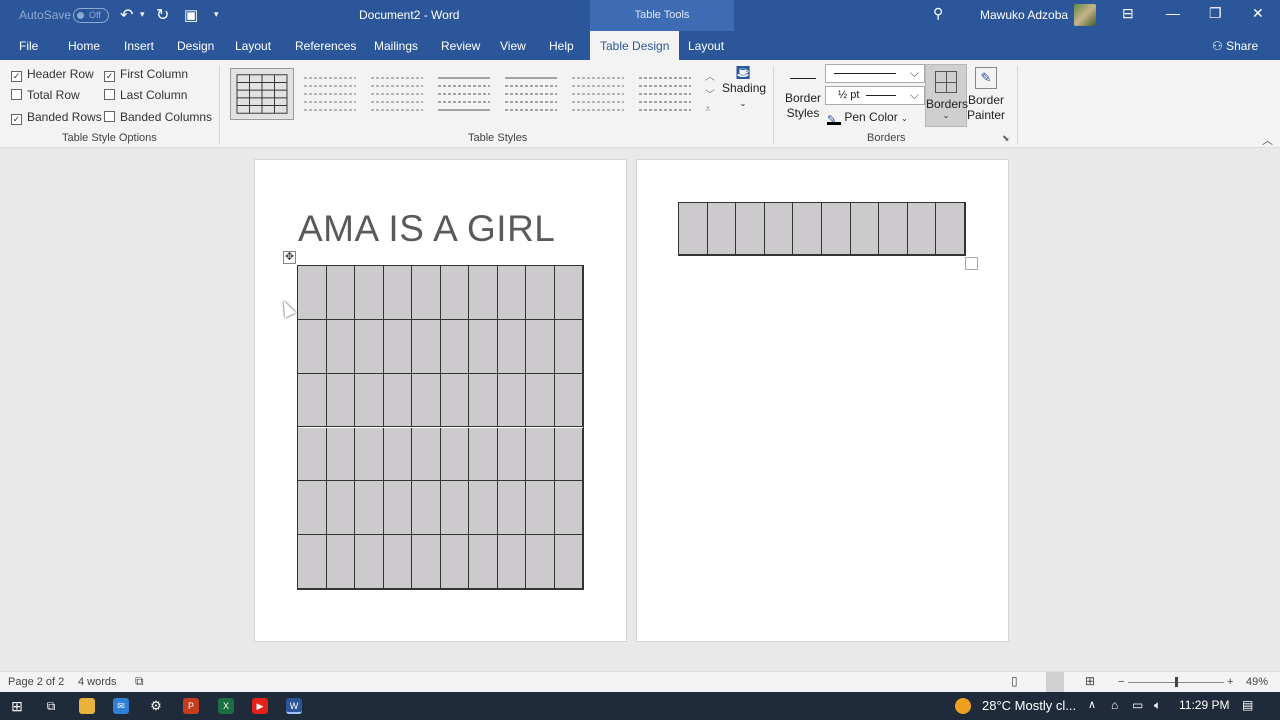 This screenshot has width=1280, height=720. I want to click on task-view-icon: ⧉, so click(51, 706).